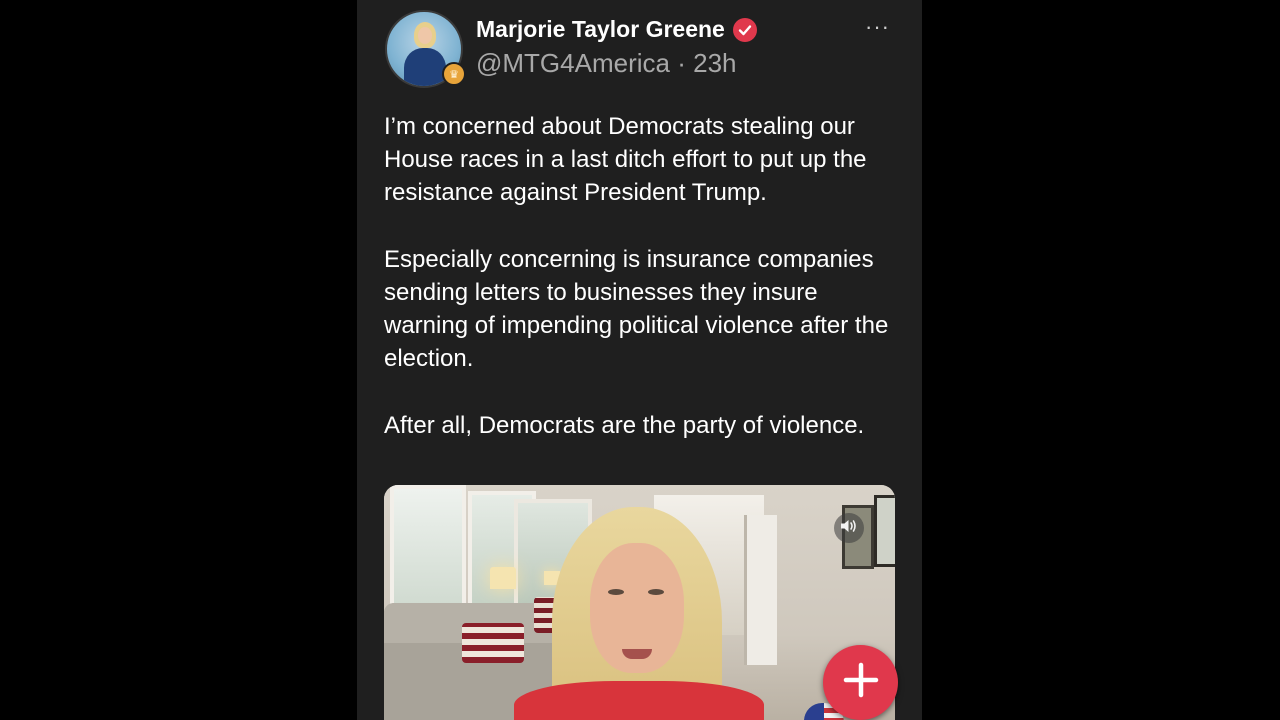 The image size is (1280, 720). I want to click on video-lamp, so click(503, 578).